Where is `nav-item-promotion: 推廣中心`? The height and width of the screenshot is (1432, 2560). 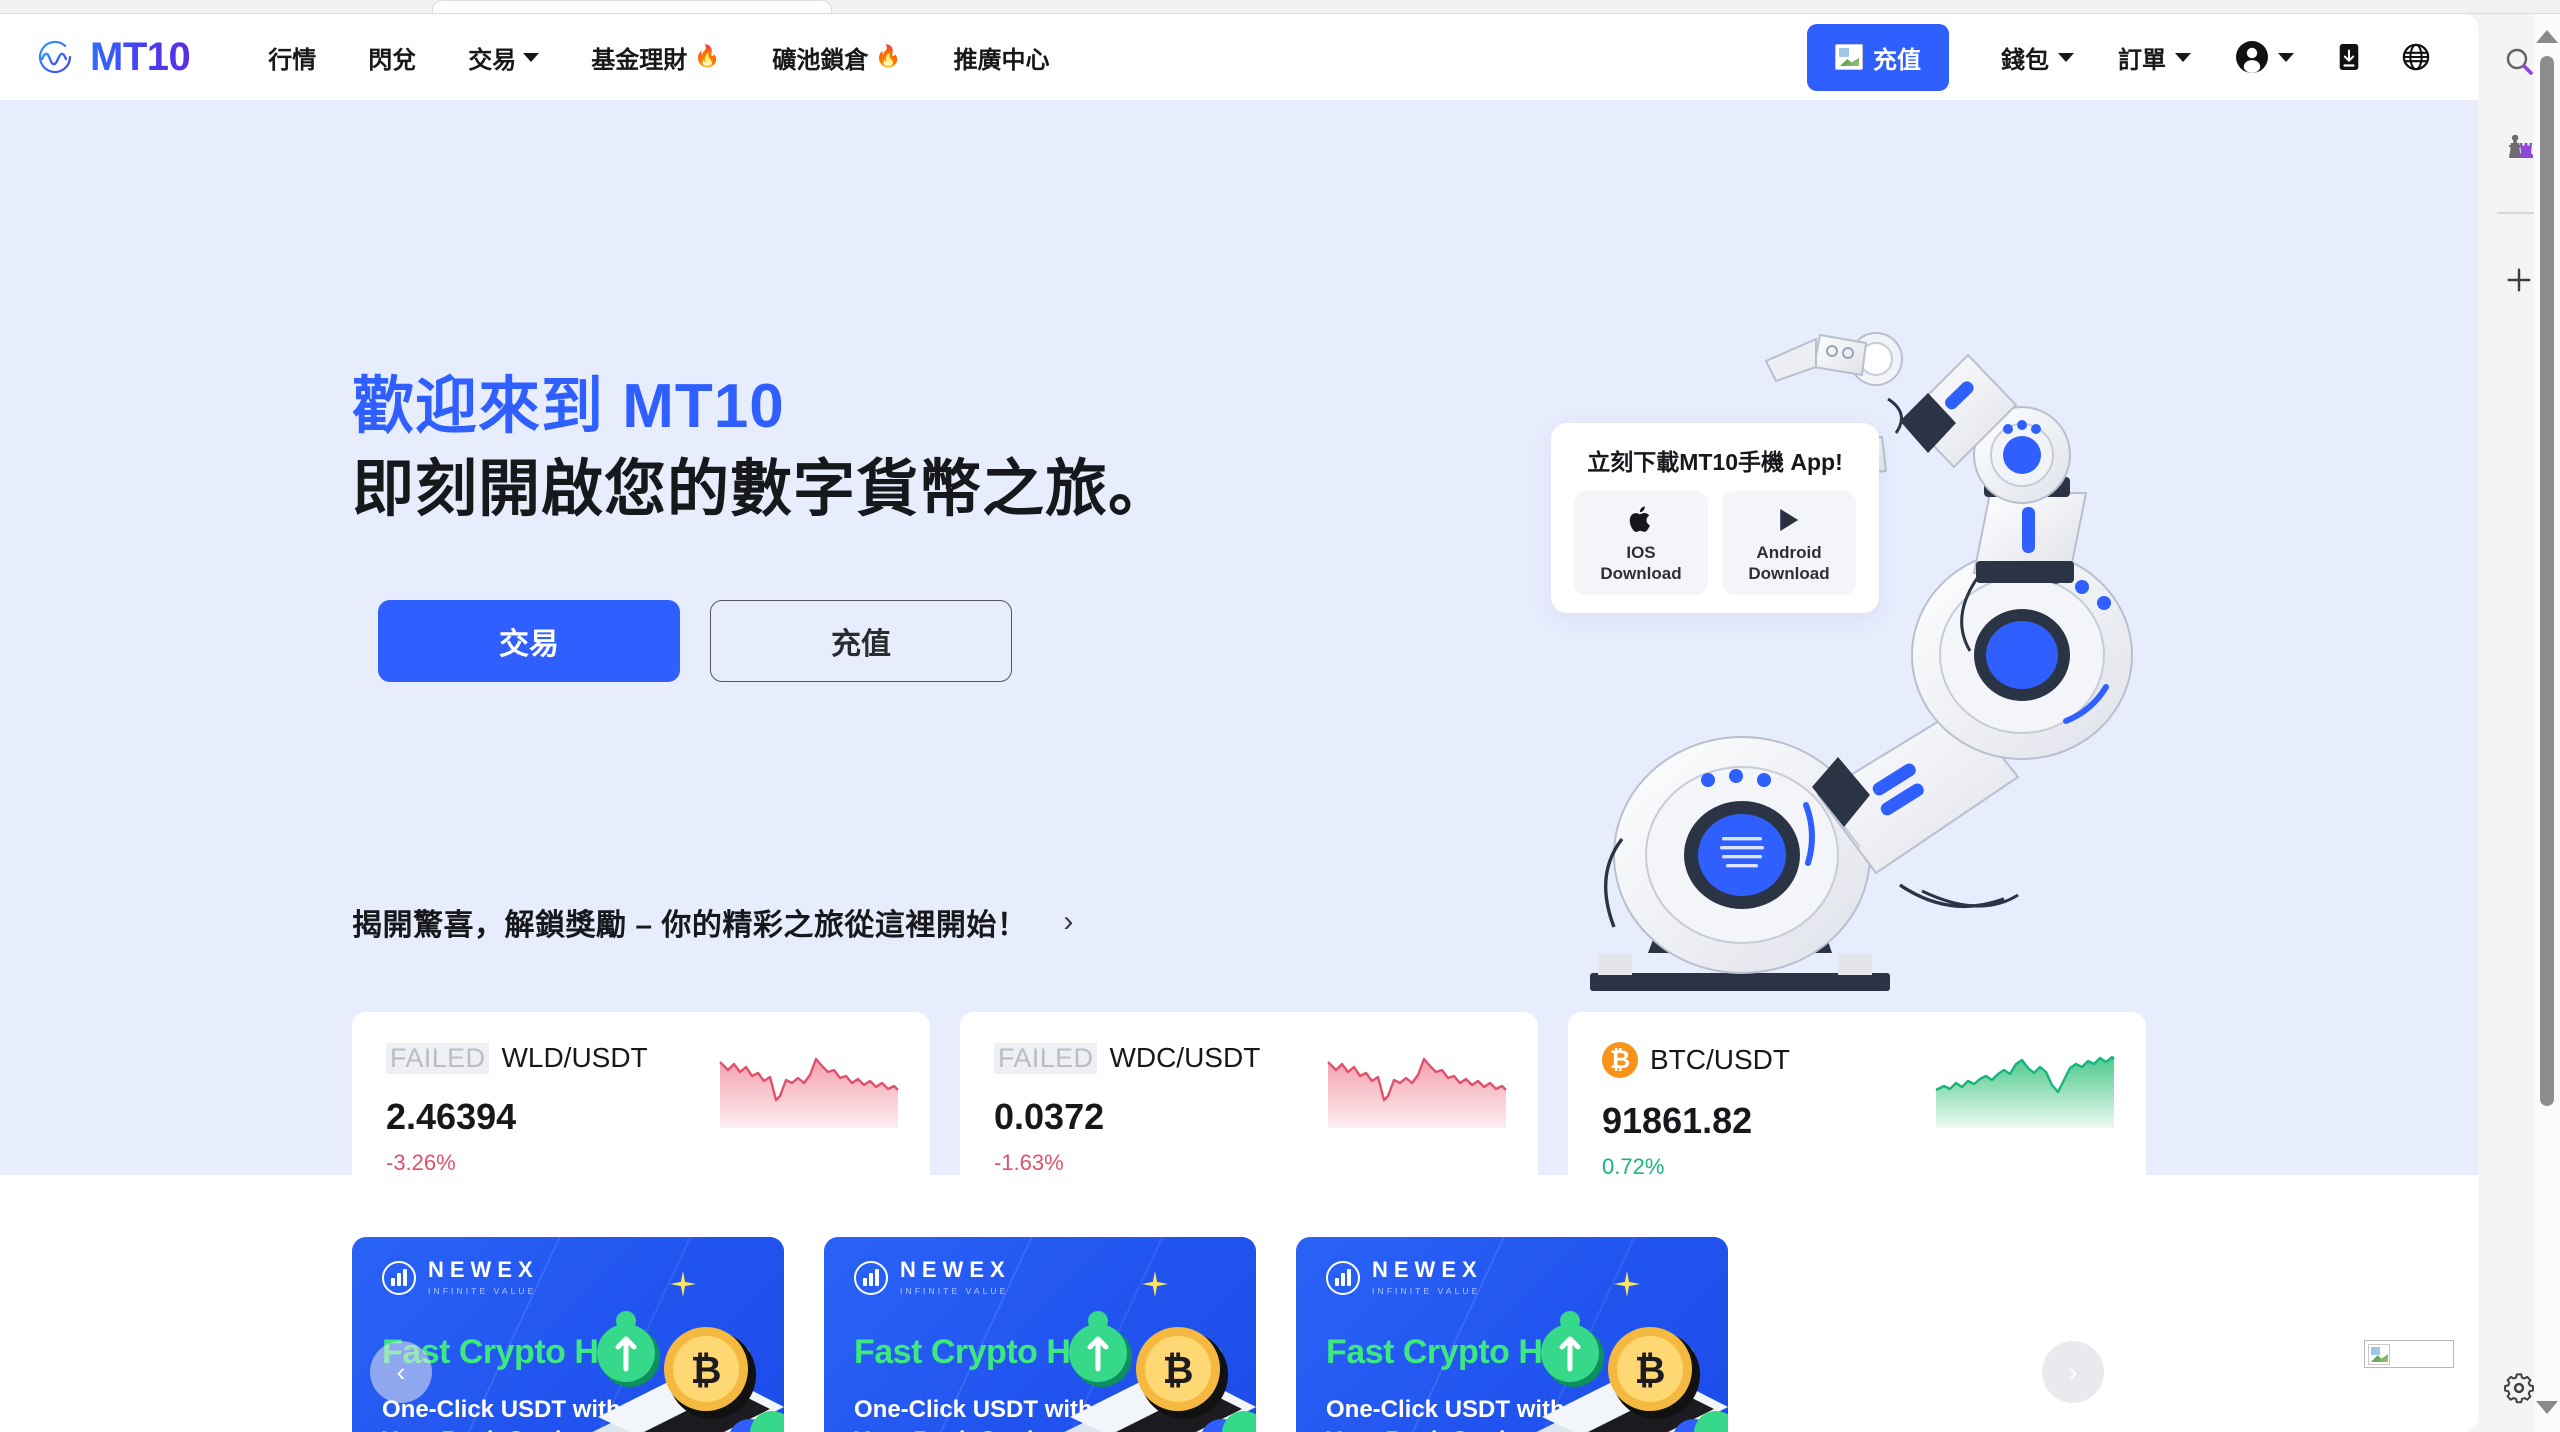 nav-item-promotion: 推廣中心 is located at coordinates (1002, 57).